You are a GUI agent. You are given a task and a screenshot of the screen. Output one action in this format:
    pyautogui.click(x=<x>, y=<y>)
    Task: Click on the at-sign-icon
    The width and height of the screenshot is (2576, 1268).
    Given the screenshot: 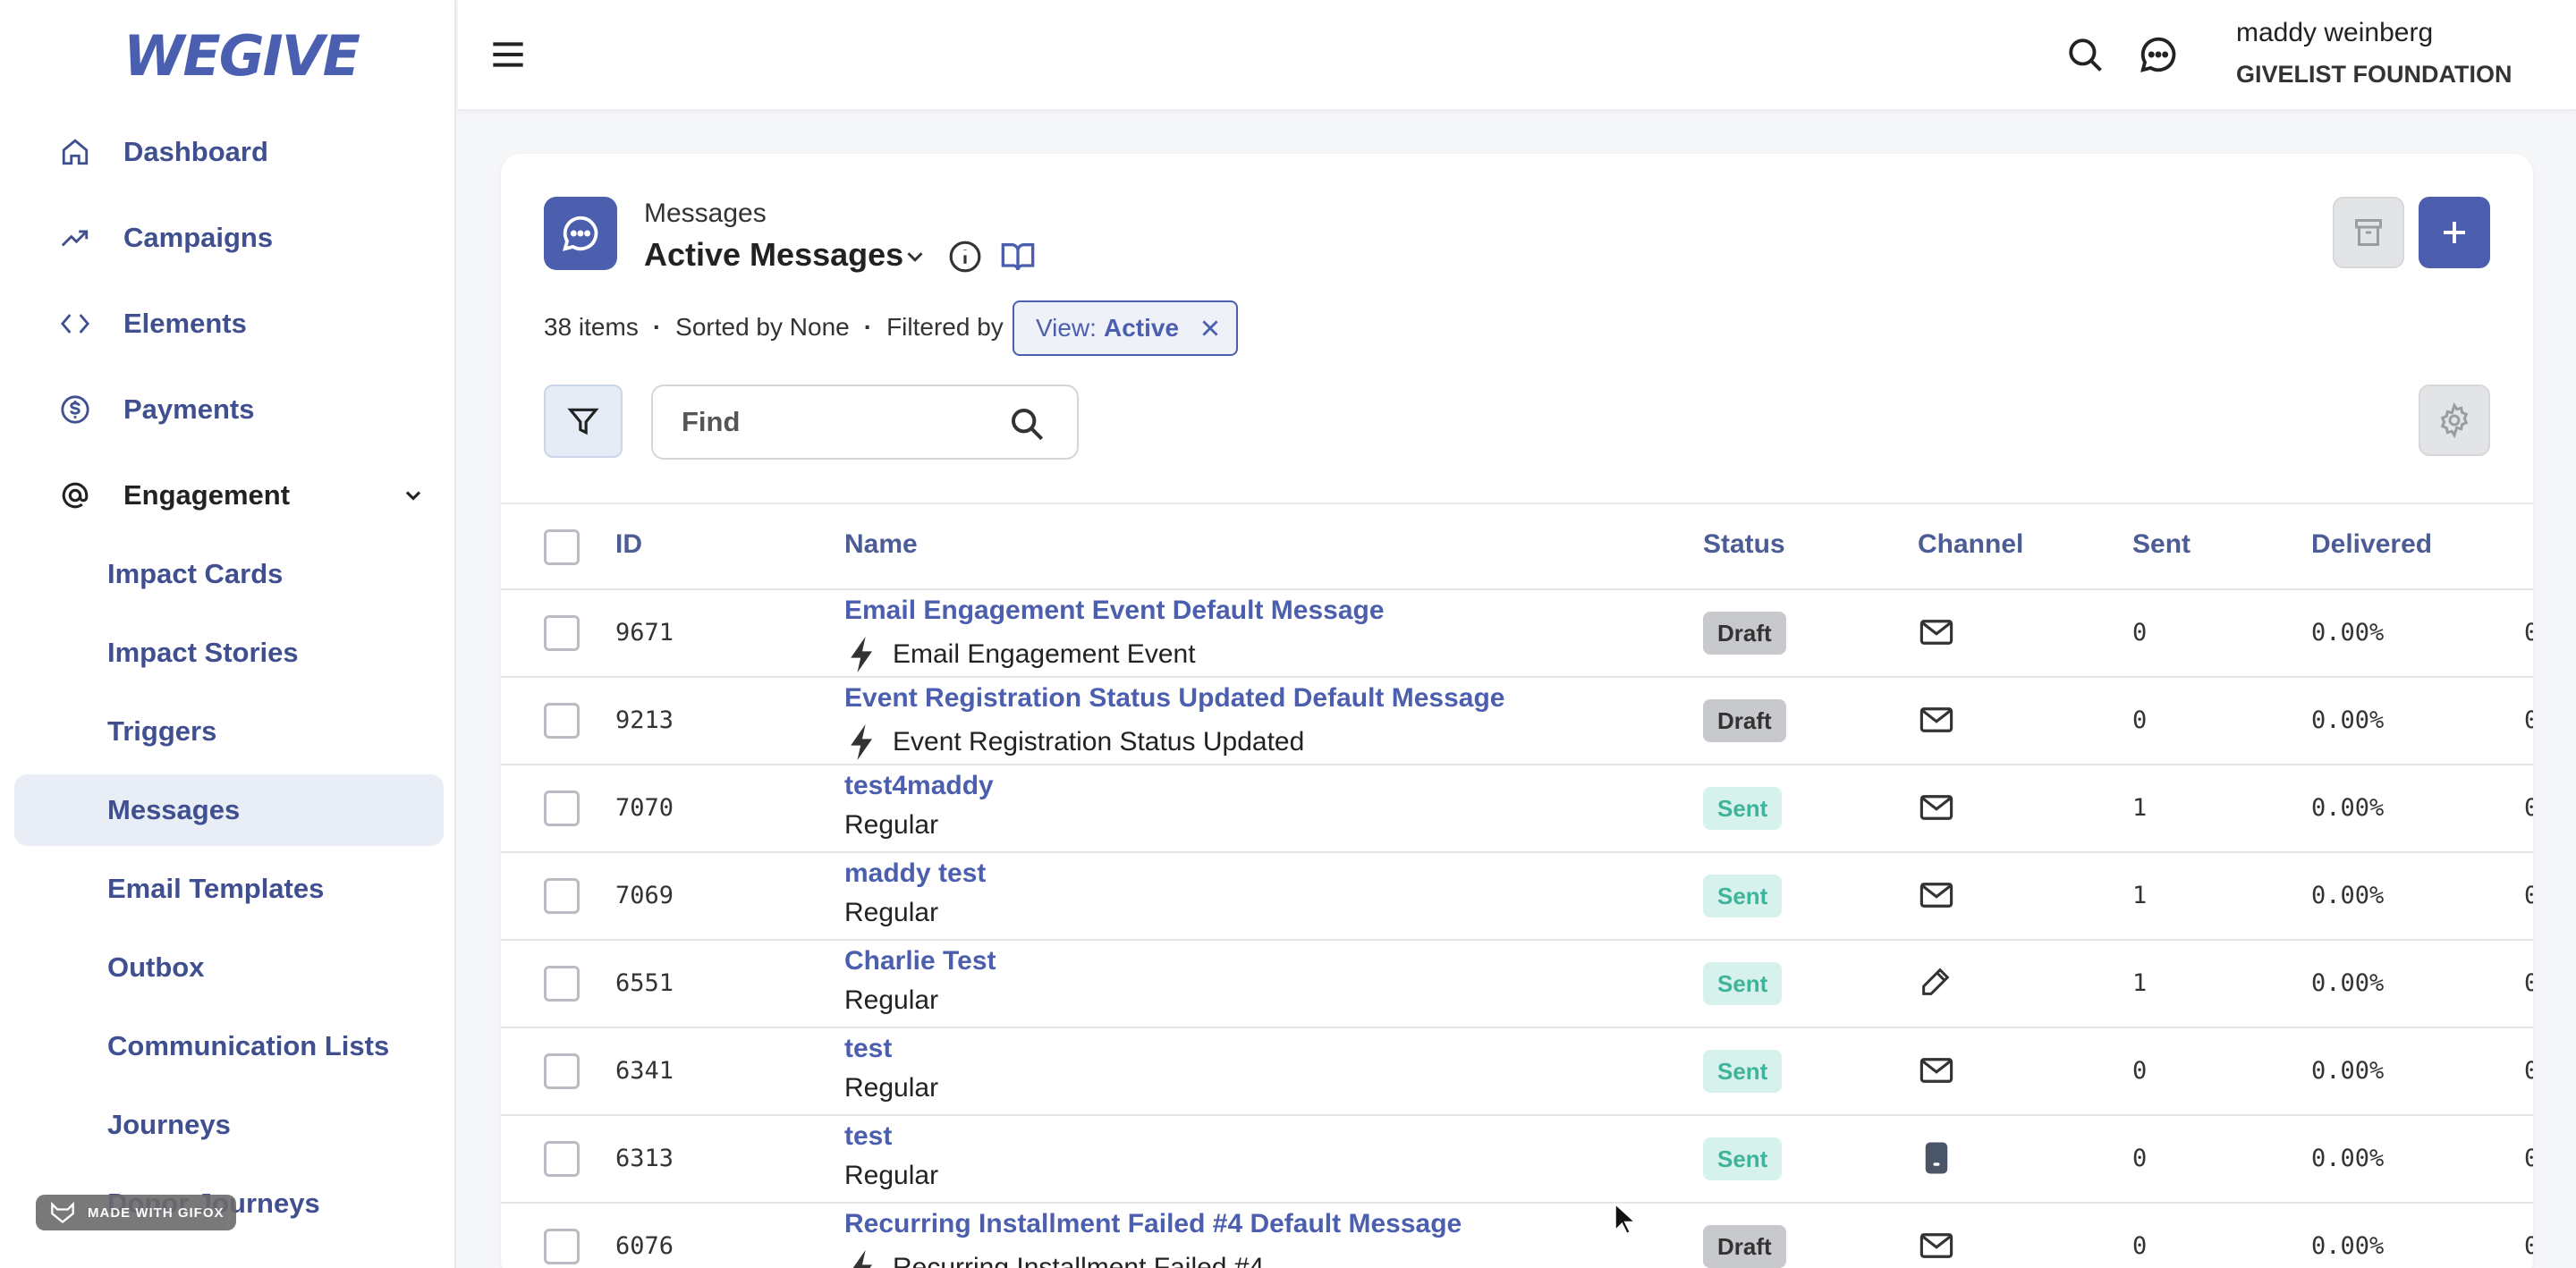 What is the action you would take?
    pyautogui.click(x=75, y=495)
    